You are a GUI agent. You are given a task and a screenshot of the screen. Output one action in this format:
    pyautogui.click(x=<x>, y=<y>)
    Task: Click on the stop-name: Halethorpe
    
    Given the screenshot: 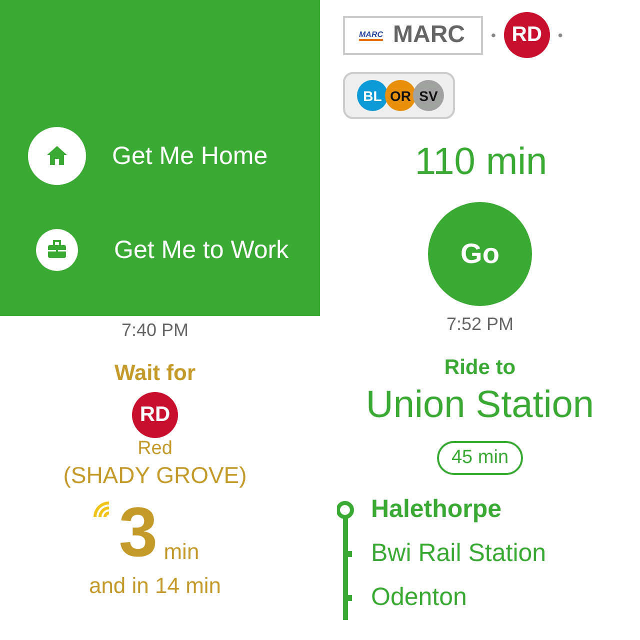 What is the action you would take?
    pyautogui.click(x=437, y=509)
    